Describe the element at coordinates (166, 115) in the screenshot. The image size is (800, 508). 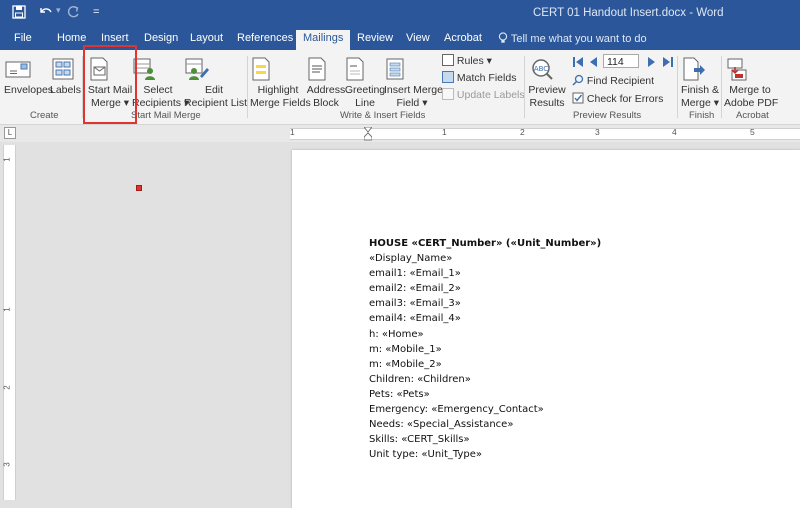
I see `group-label-start-mail-merge: Start Mail Merge` at that location.